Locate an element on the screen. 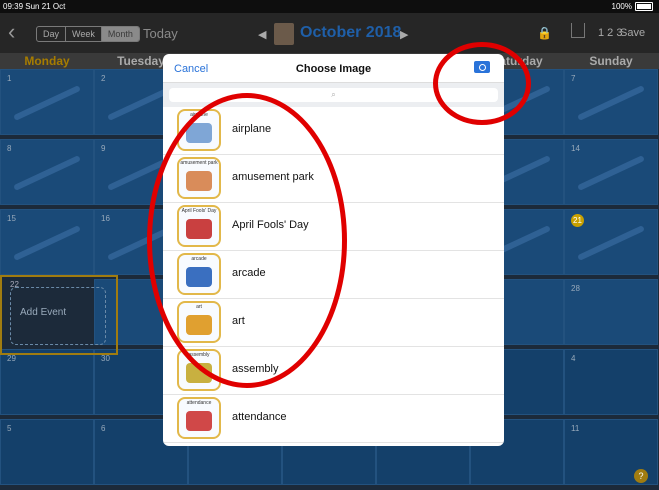  battery-icon is located at coordinates (644, 6).